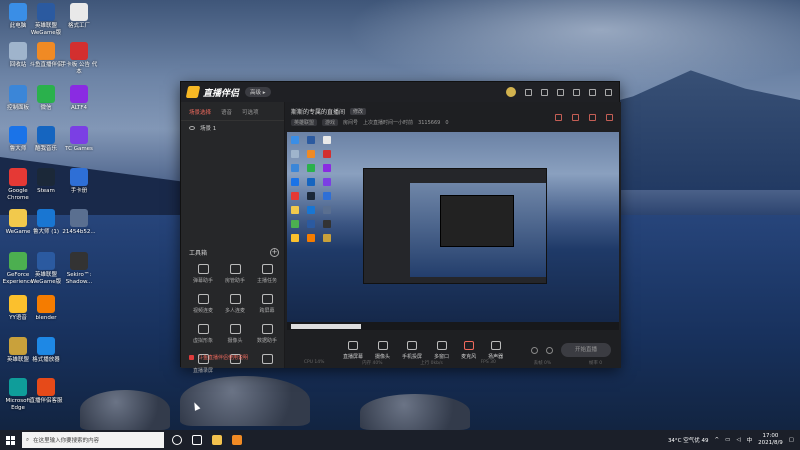 The width and height of the screenshot is (800, 450). What do you see at coordinates (586, 350) in the screenshot?
I see `start-live-button: 开始直播` at bounding box center [586, 350].